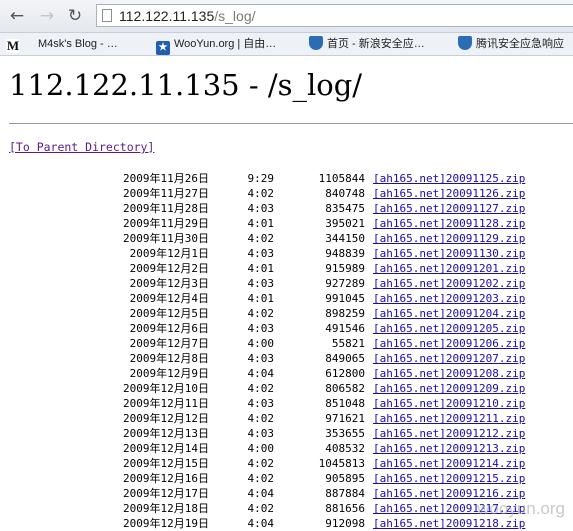 The height and width of the screenshot is (531, 573). What do you see at coordinates (166, 178) in the screenshot?
I see `file-date: 2009年11月26日` at bounding box center [166, 178].